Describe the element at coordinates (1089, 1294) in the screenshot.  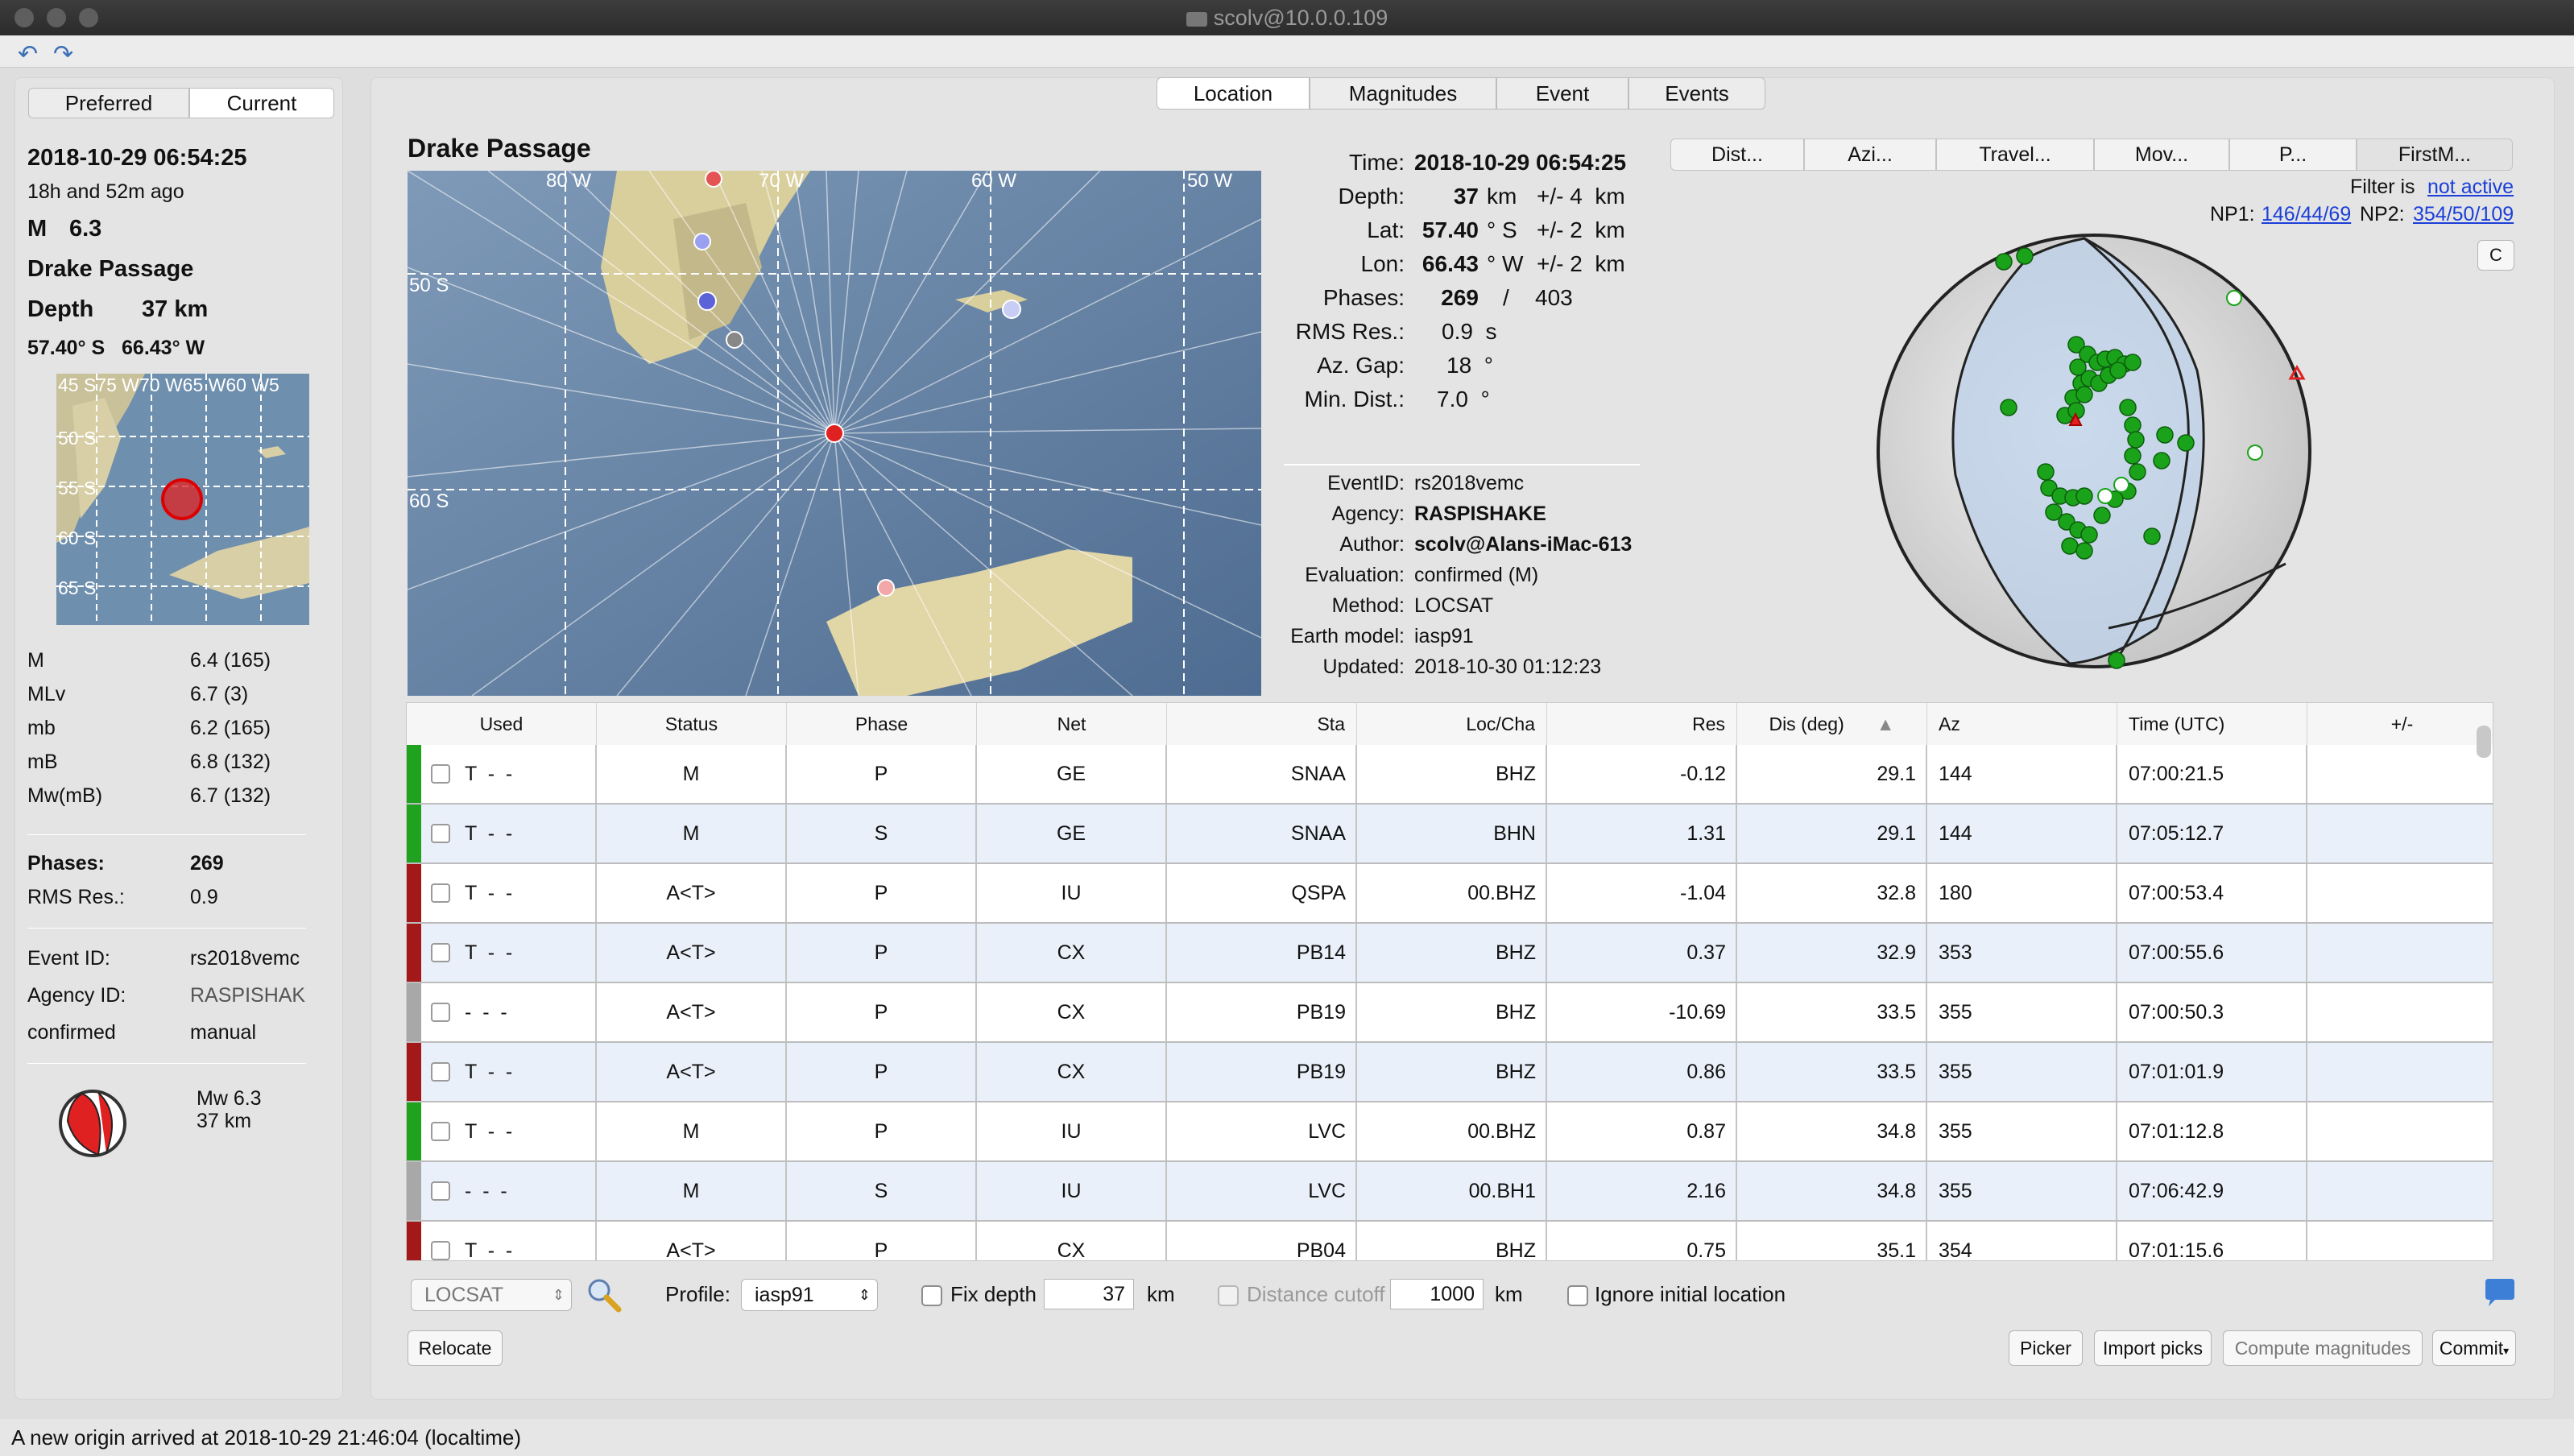
I see `fix-depth-field: 37` at that location.